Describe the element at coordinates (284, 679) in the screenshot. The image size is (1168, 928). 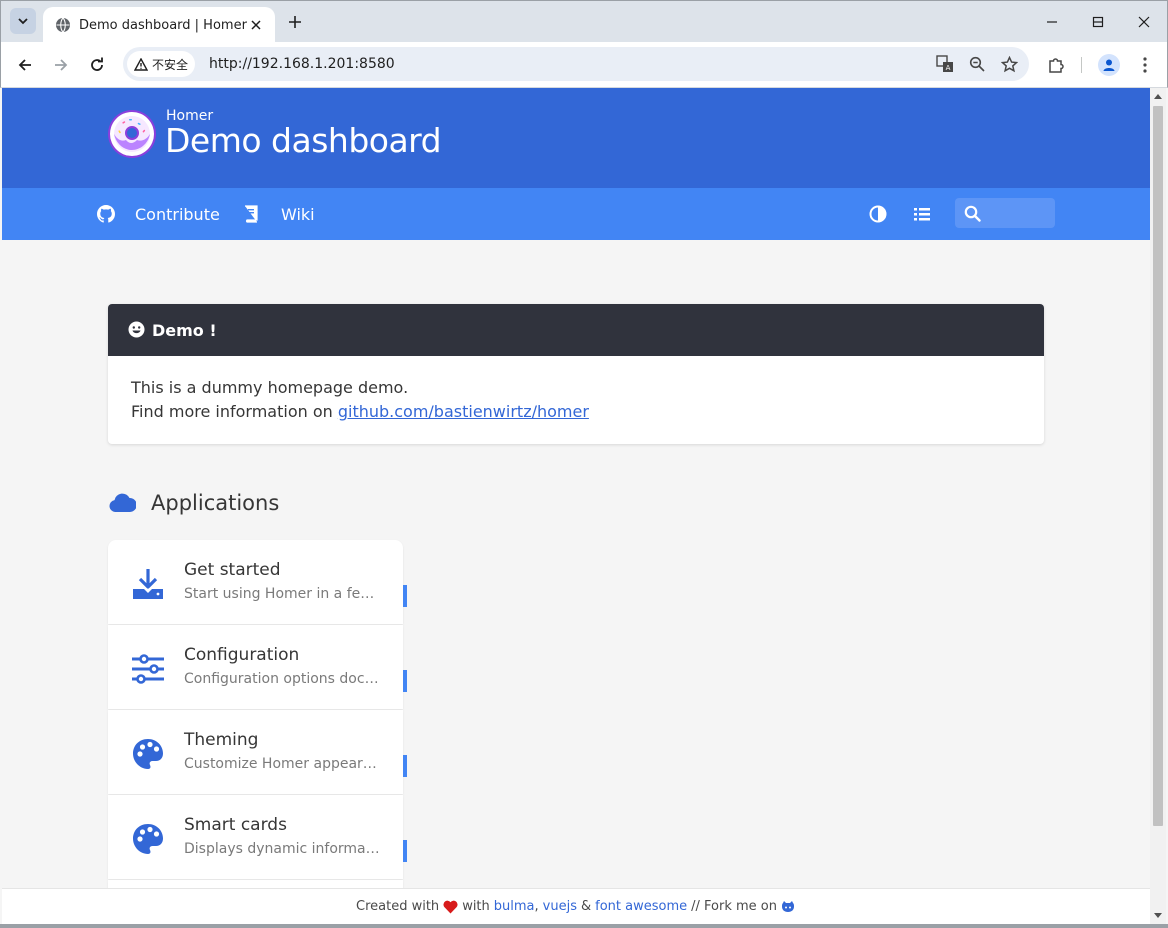
I see `card-subtitle: Configuration options documentation` at that location.